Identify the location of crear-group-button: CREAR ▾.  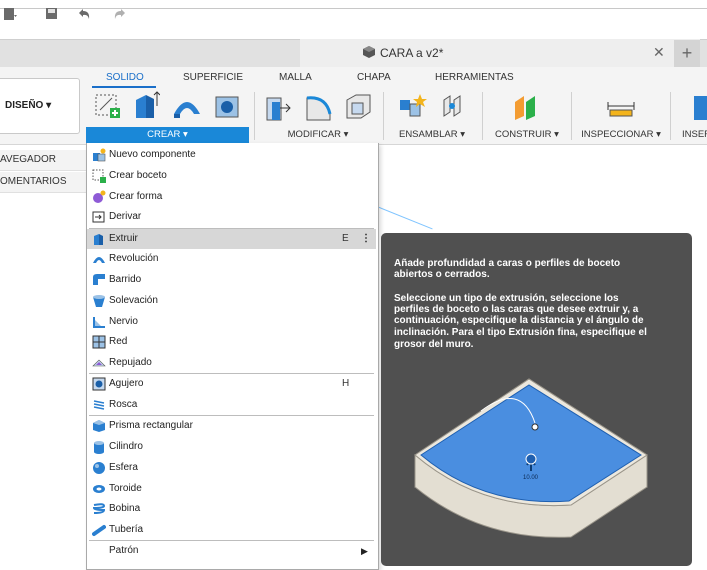
(167, 135).